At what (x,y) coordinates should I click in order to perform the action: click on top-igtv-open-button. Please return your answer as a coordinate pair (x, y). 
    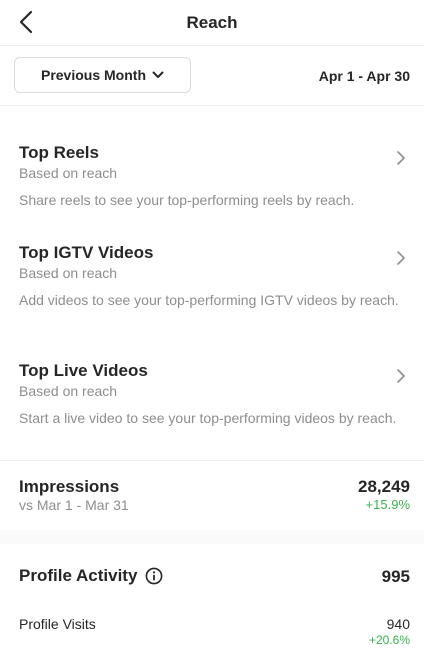
    Looking at the image, I should click on (401, 258).